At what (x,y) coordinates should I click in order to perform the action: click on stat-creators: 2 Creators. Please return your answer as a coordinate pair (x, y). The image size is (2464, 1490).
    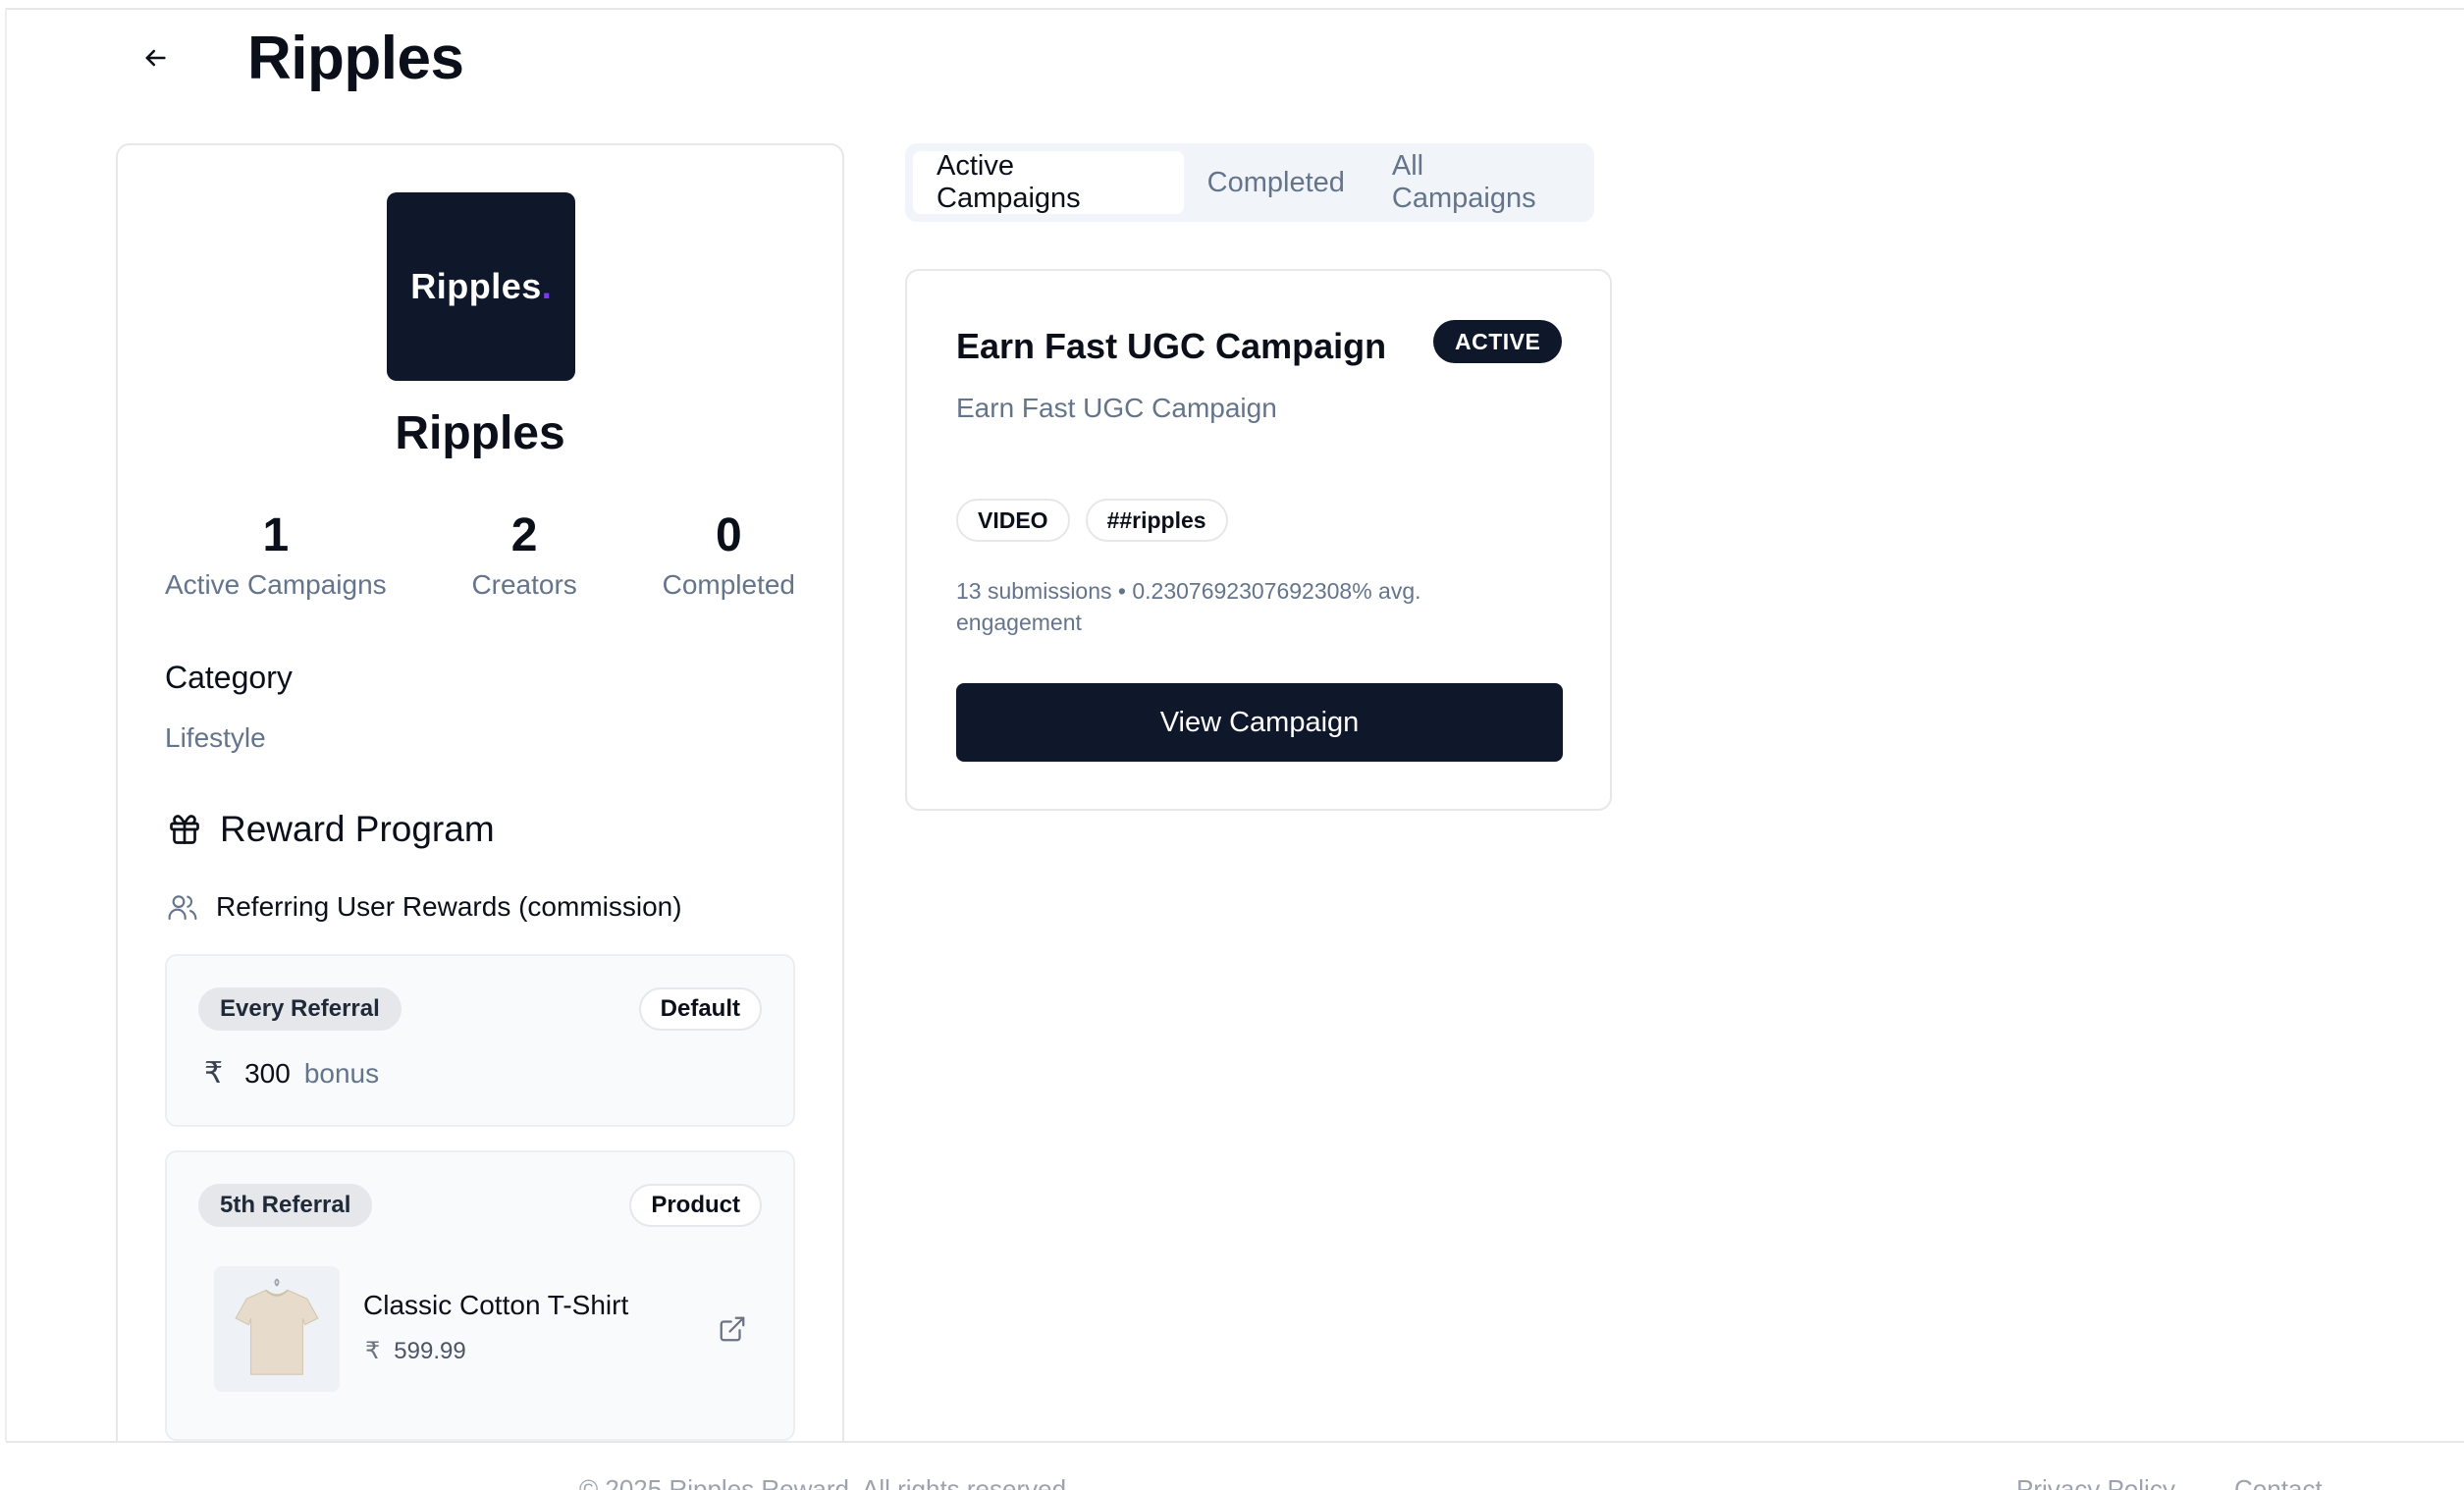
    Looking at the image, I should click on (523, 554).